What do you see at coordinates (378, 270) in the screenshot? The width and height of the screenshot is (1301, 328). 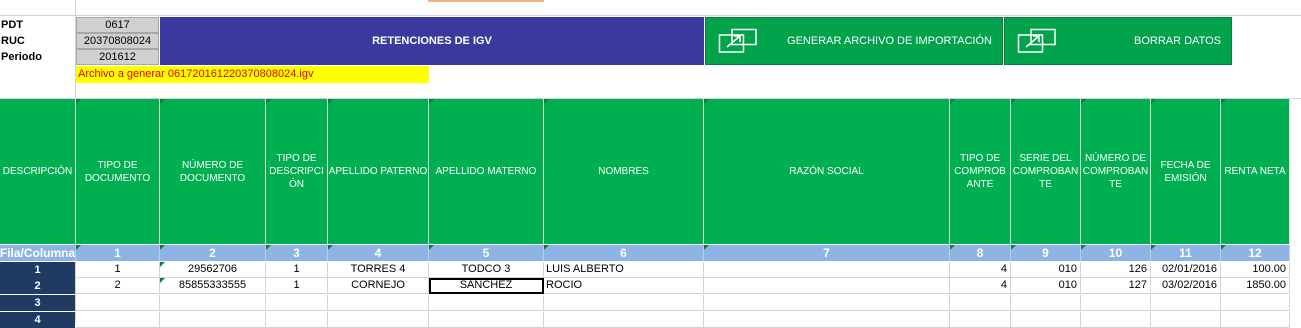 I see `table-cell: TORRES 4` at bounding box center [378, 270].